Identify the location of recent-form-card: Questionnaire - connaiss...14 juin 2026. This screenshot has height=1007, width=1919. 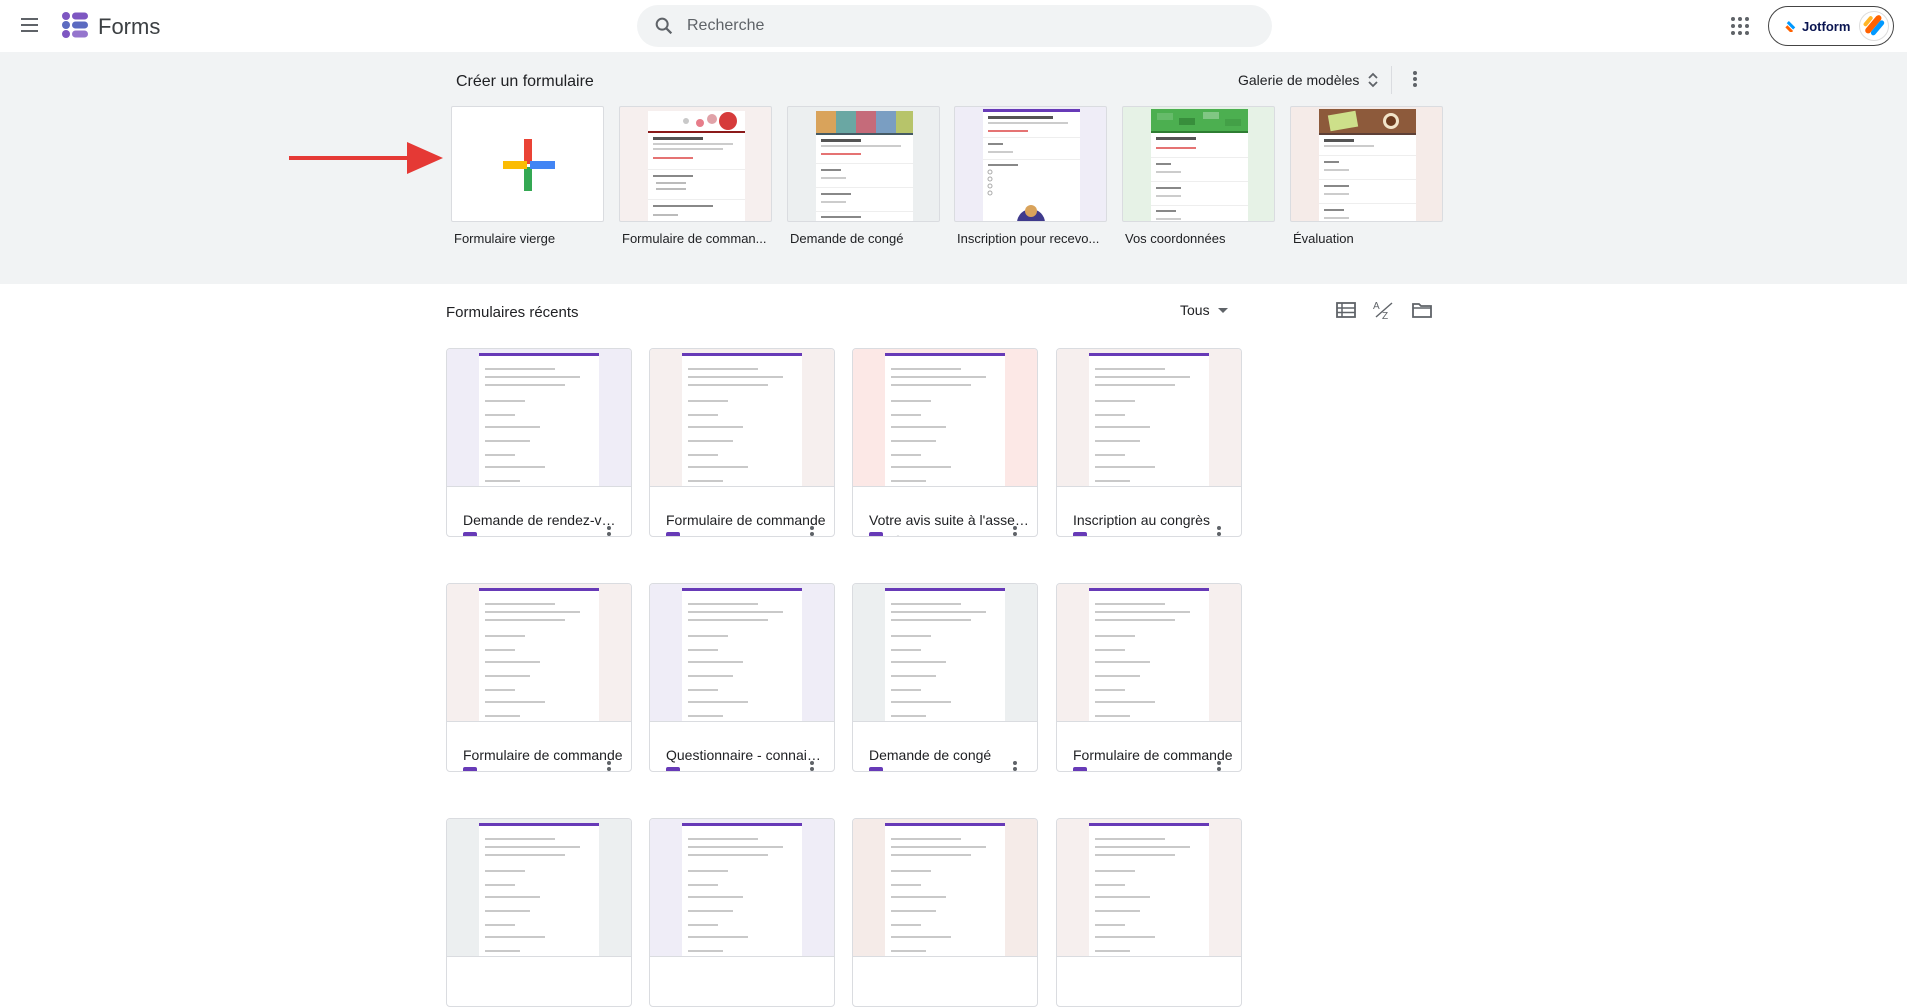
(742, 677).